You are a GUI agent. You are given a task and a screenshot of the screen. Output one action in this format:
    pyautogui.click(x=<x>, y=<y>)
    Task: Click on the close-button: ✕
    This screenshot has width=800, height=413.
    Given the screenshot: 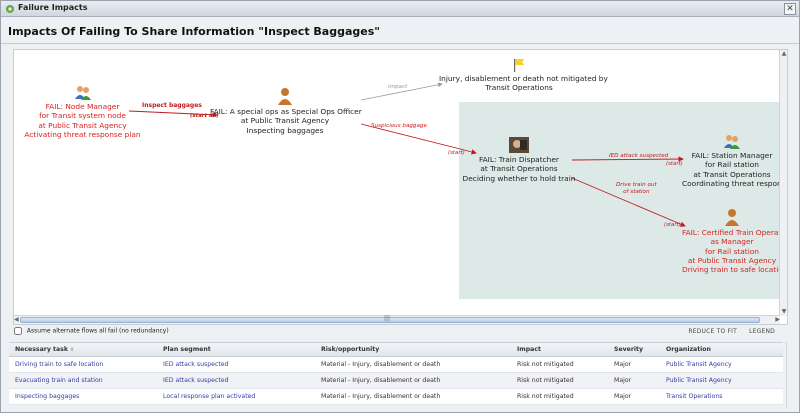 What is the action you would take?
    pyautogui.click(x=790, y=9)
    